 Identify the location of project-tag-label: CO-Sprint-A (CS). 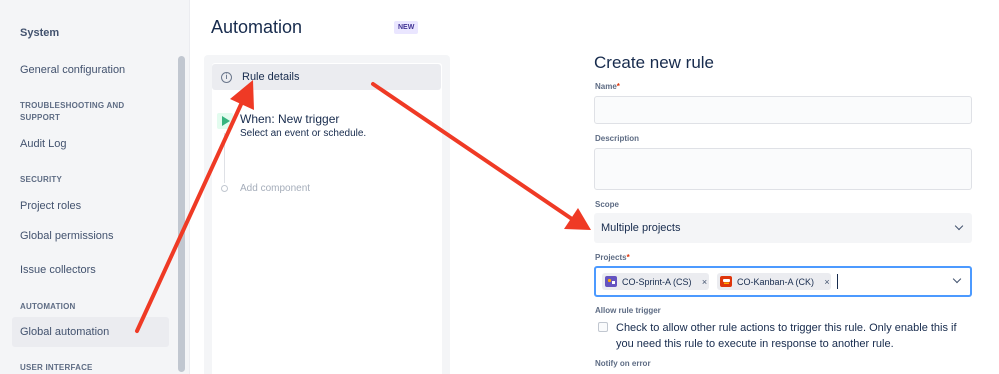
(657, 281).